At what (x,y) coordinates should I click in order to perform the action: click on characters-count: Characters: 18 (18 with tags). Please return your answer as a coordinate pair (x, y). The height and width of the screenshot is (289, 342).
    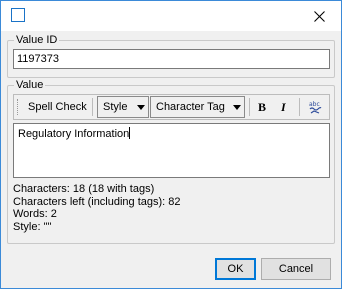
    Looking at the image, I should click on (84, 189).